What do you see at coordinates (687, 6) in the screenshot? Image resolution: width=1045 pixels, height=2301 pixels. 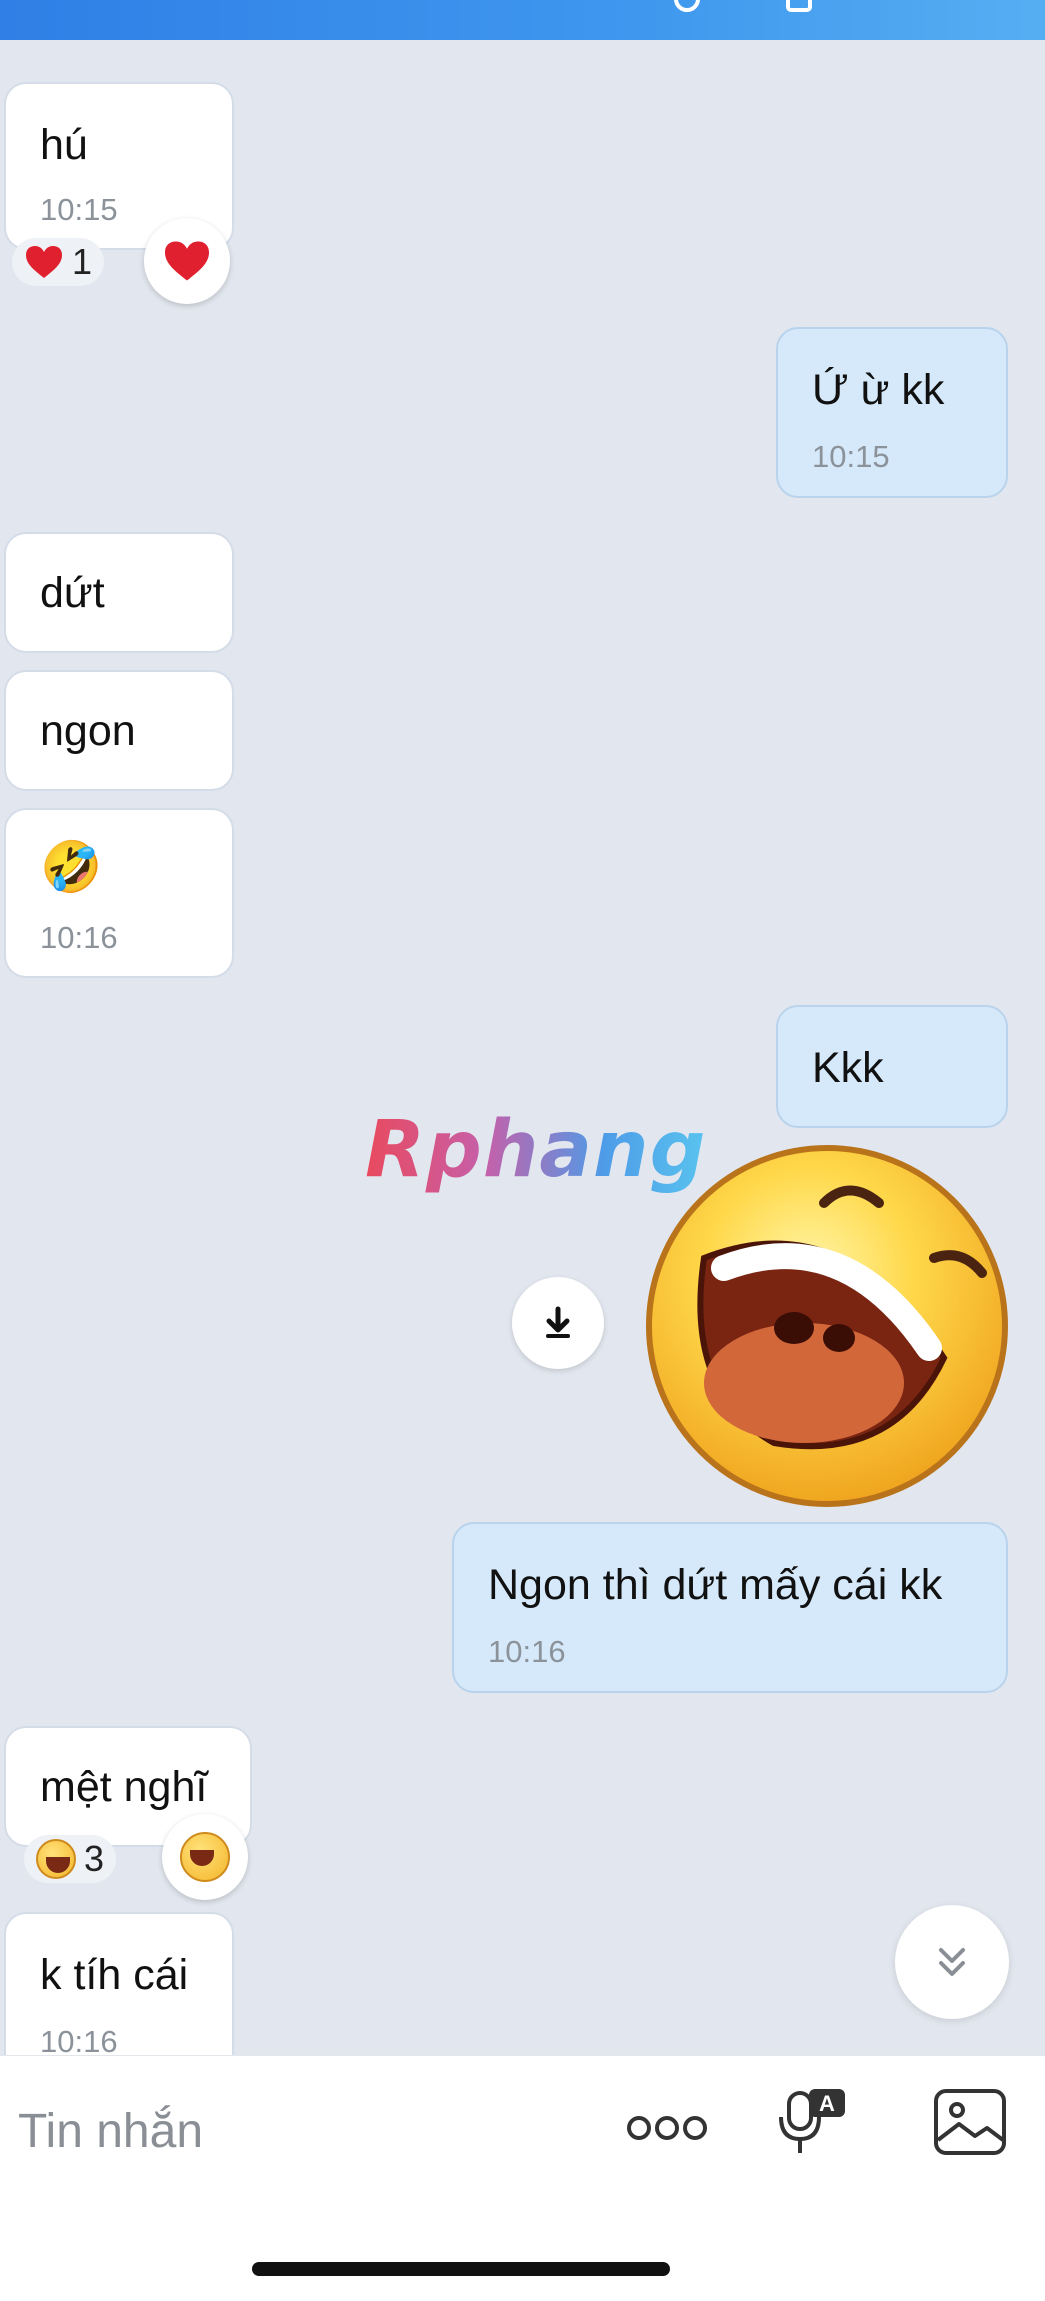 I see `call-icon` at bounding box center [687, 6].